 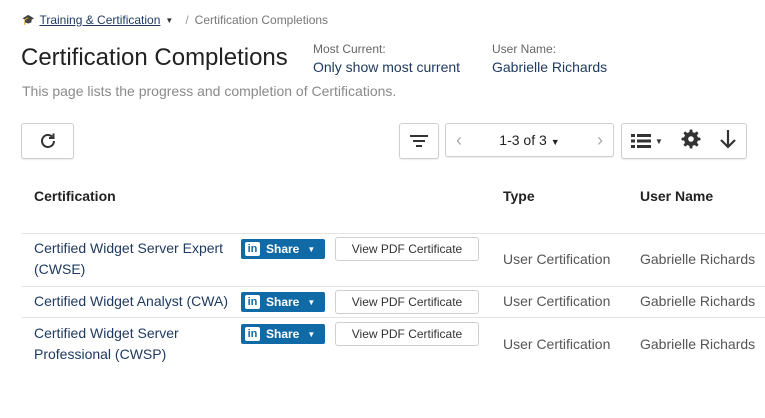 I want to click on graduation-cap-icon: 🎓, so click(x=28, y=20).